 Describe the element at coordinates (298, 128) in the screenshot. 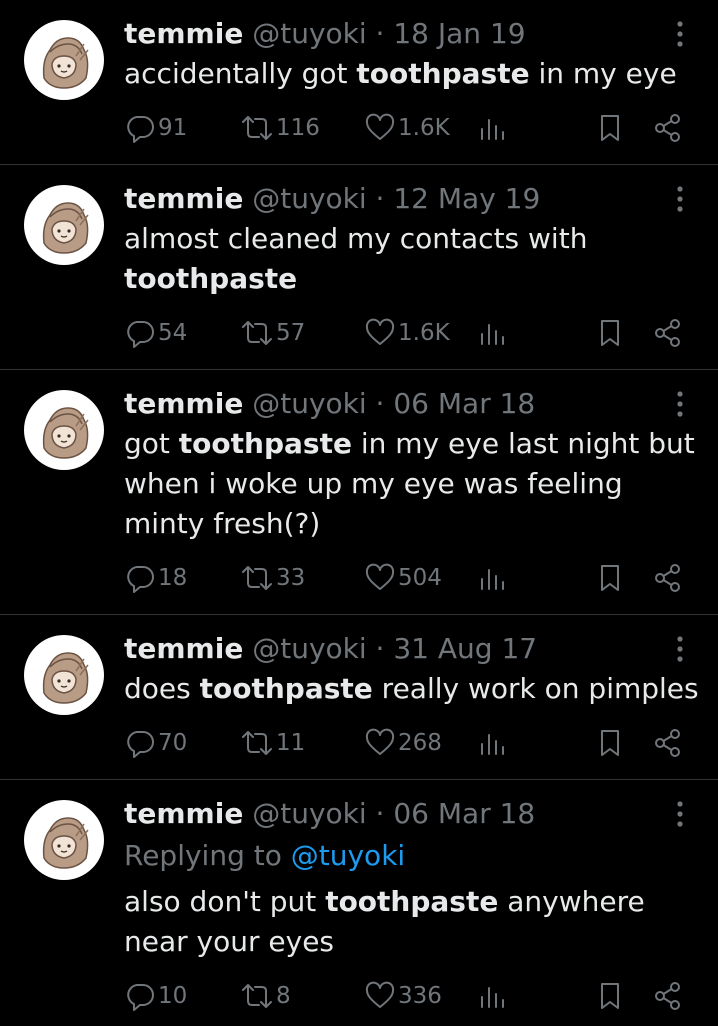

I see `retweet-count: 116` at that location.